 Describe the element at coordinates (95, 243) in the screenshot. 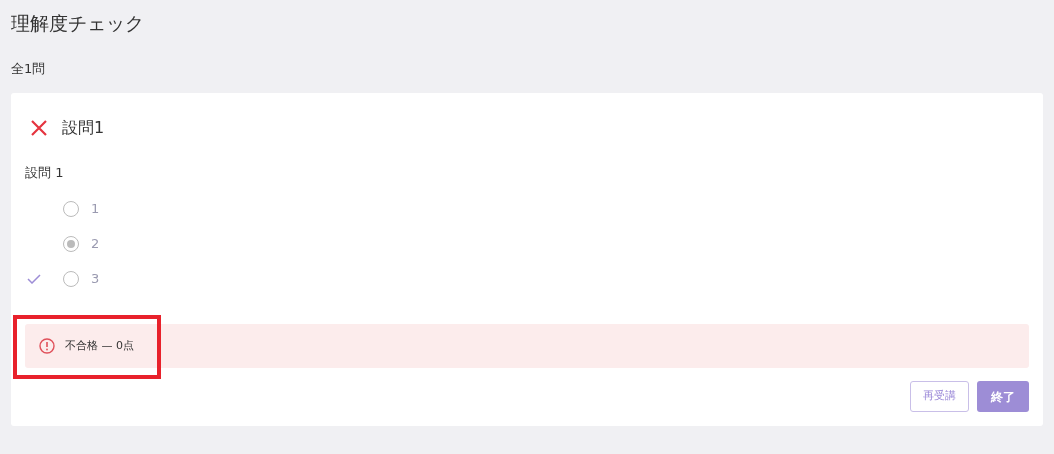

I see `option-label: 2` at that location.